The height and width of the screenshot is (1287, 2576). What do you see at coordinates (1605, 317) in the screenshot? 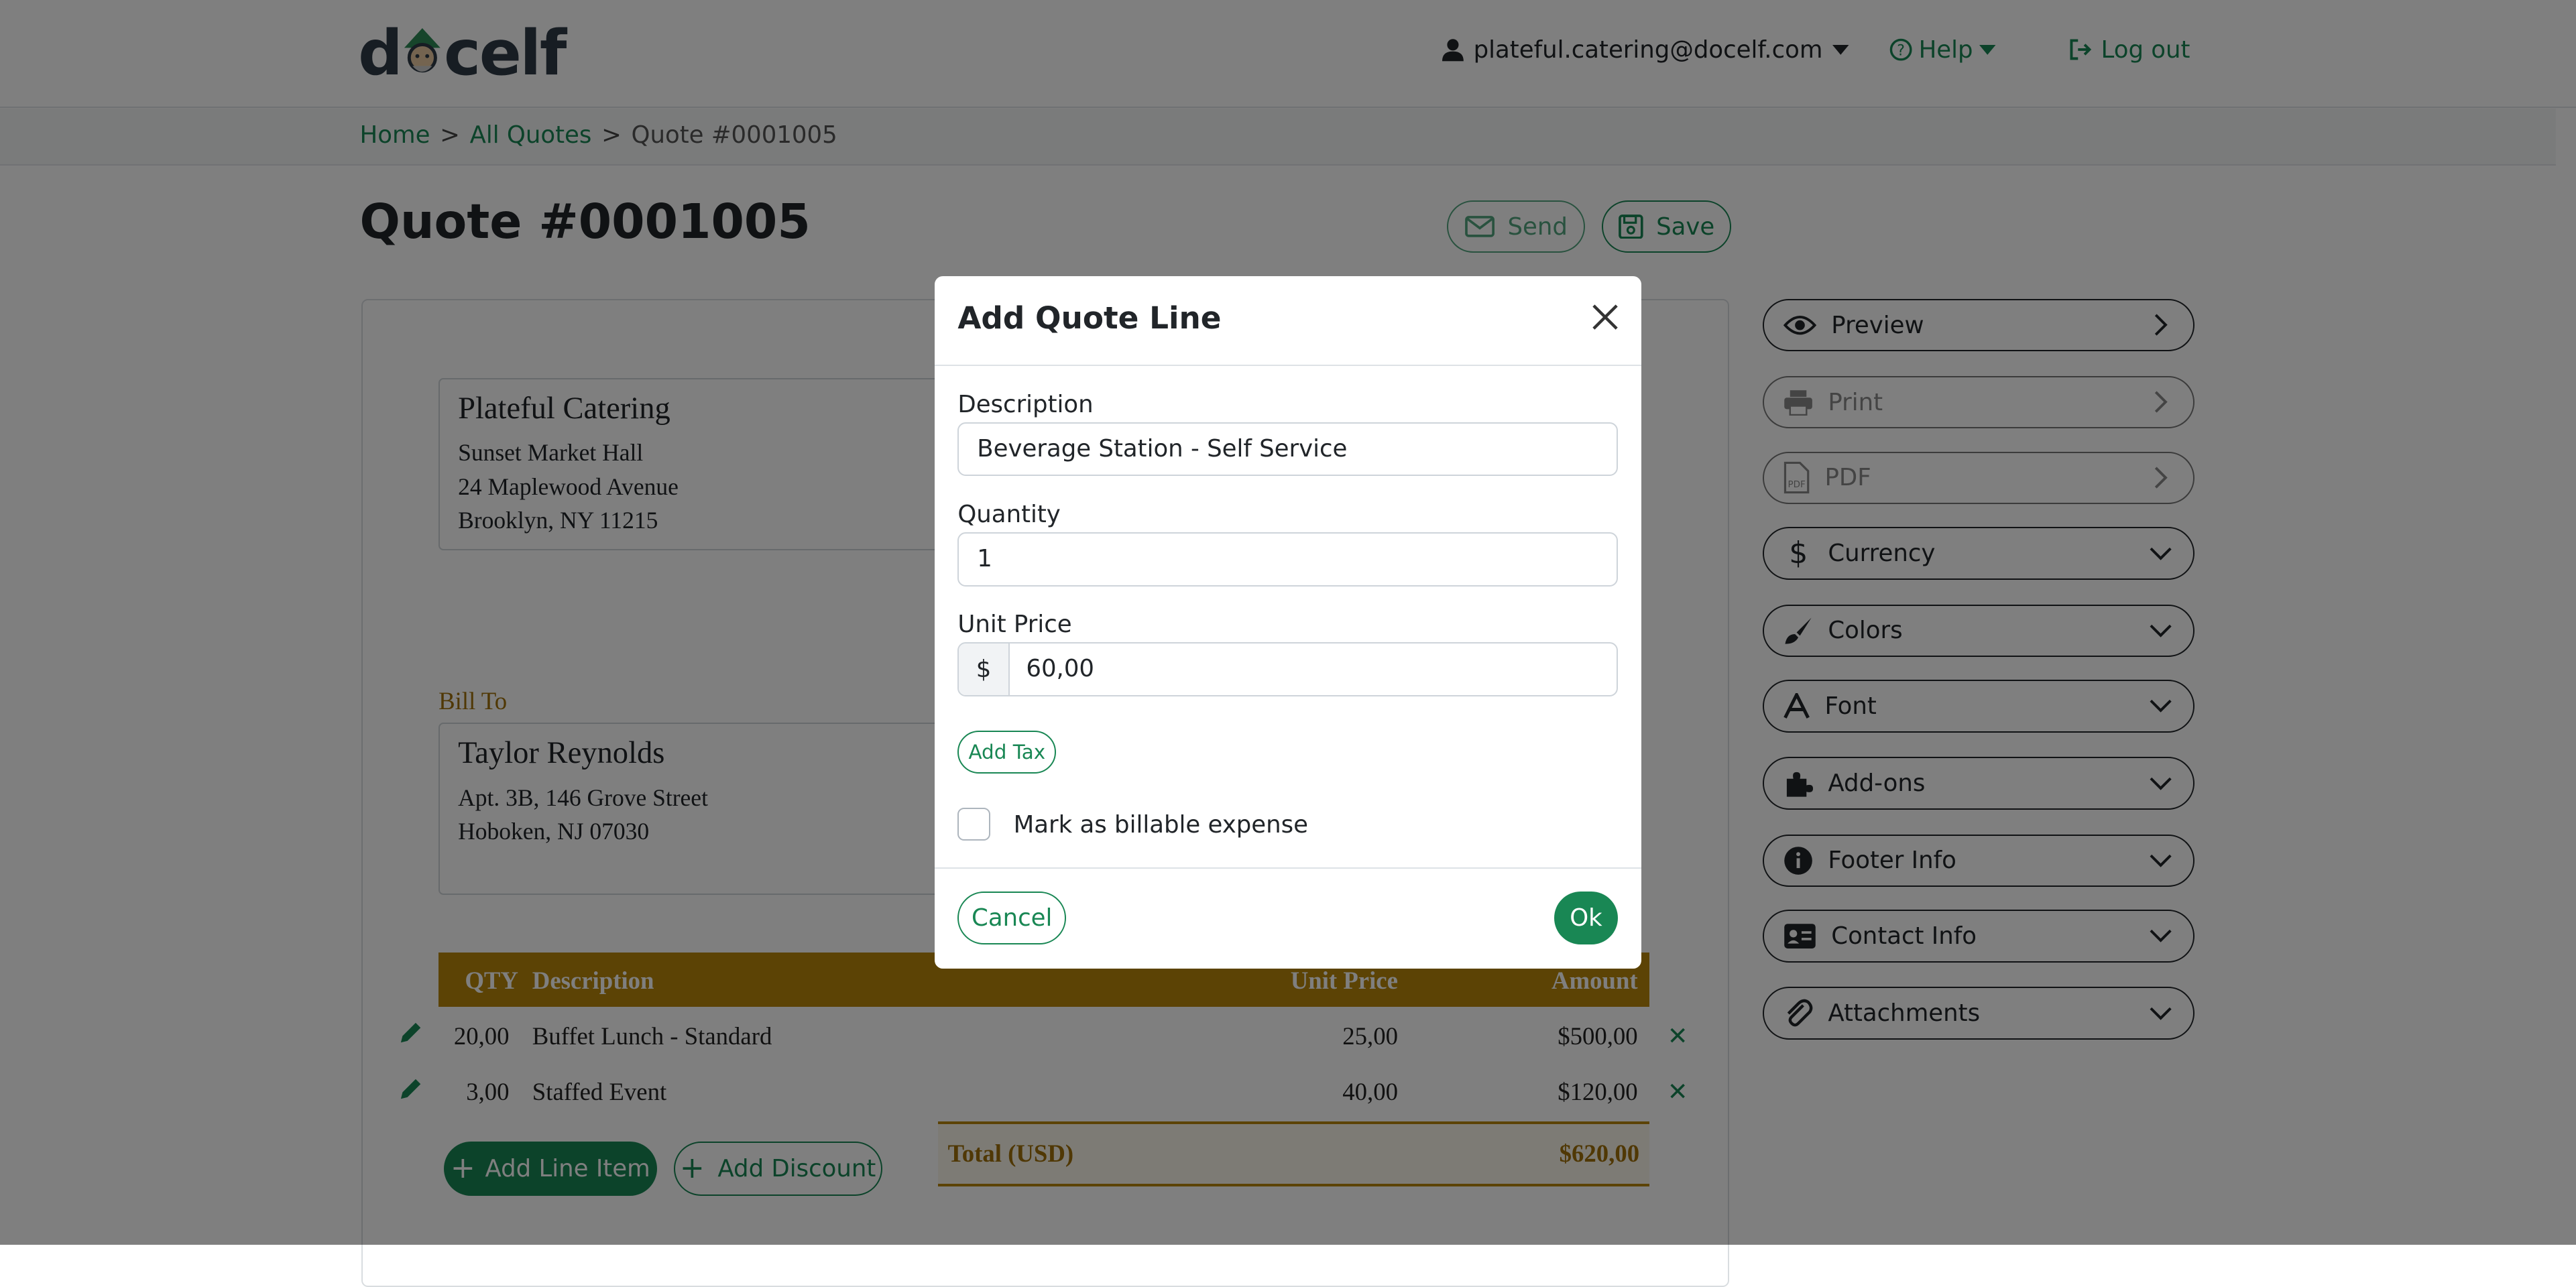
I see `close-icon` at bounding box center [1605, 317].